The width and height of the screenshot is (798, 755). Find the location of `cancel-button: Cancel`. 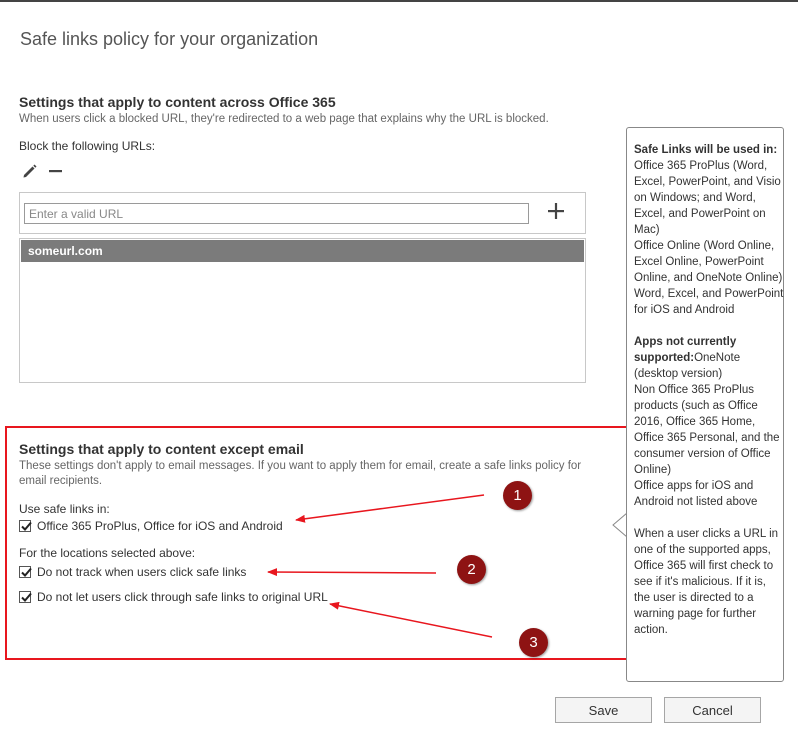

cancel-button: Cancel is located at coordinates (712, 710).